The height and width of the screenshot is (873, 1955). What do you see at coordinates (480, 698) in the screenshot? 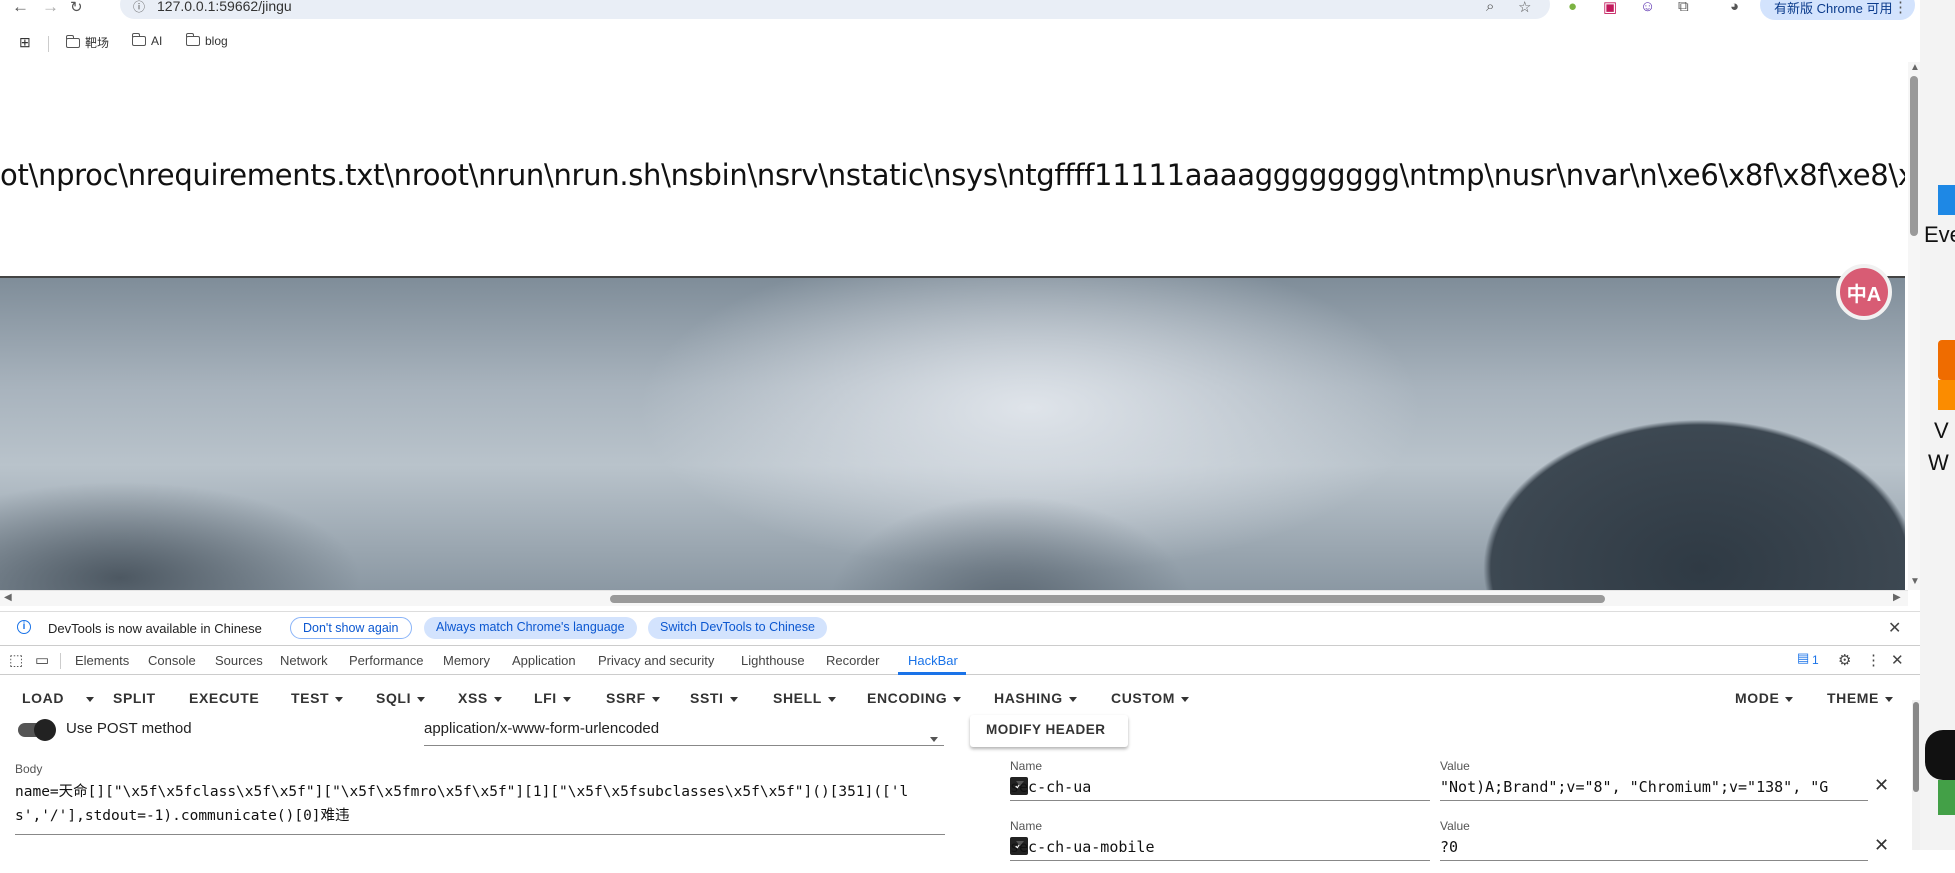
I see `xss-menu: XSS` at bounding box center [480, 698].